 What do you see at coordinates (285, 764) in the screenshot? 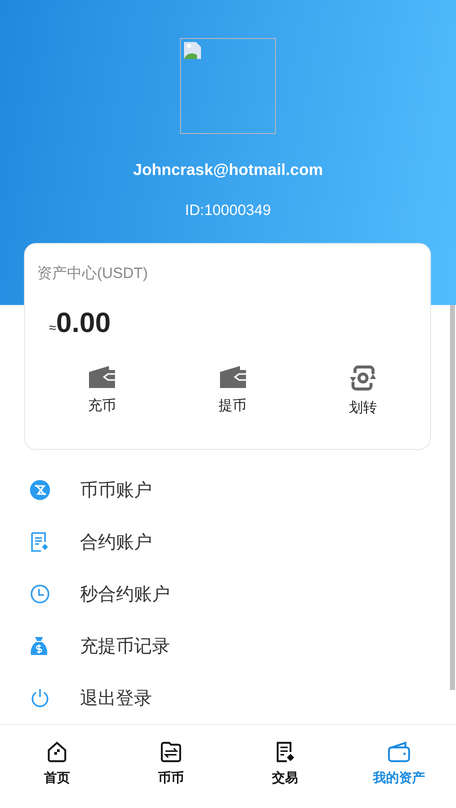
I see `tab-bar-item: 交易` at bounding box center [285, 764].